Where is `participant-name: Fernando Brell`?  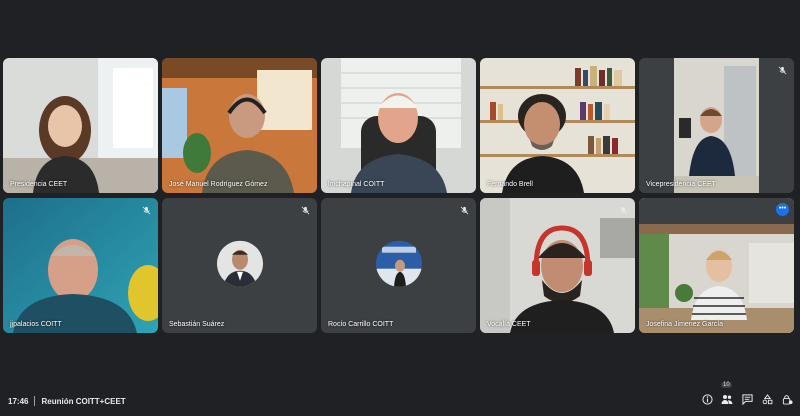
participant-name: Fernando Brell is located at coordinates (510, 184).